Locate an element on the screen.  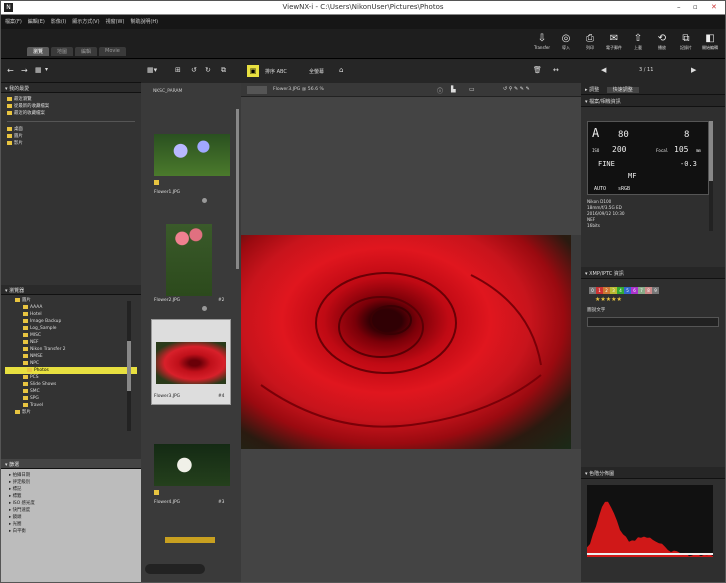
folder-tree-item: Nikon Transfer 2 is located at coordinates (71, 349).